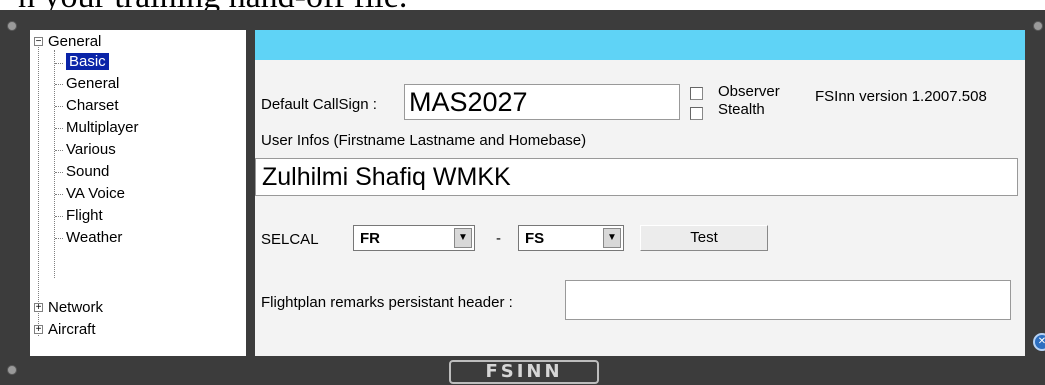 The image size is (1045, 385). Describe the element at coordinates (76, 307) in the screenshot. I see `tree-item-label: Network` at that location.